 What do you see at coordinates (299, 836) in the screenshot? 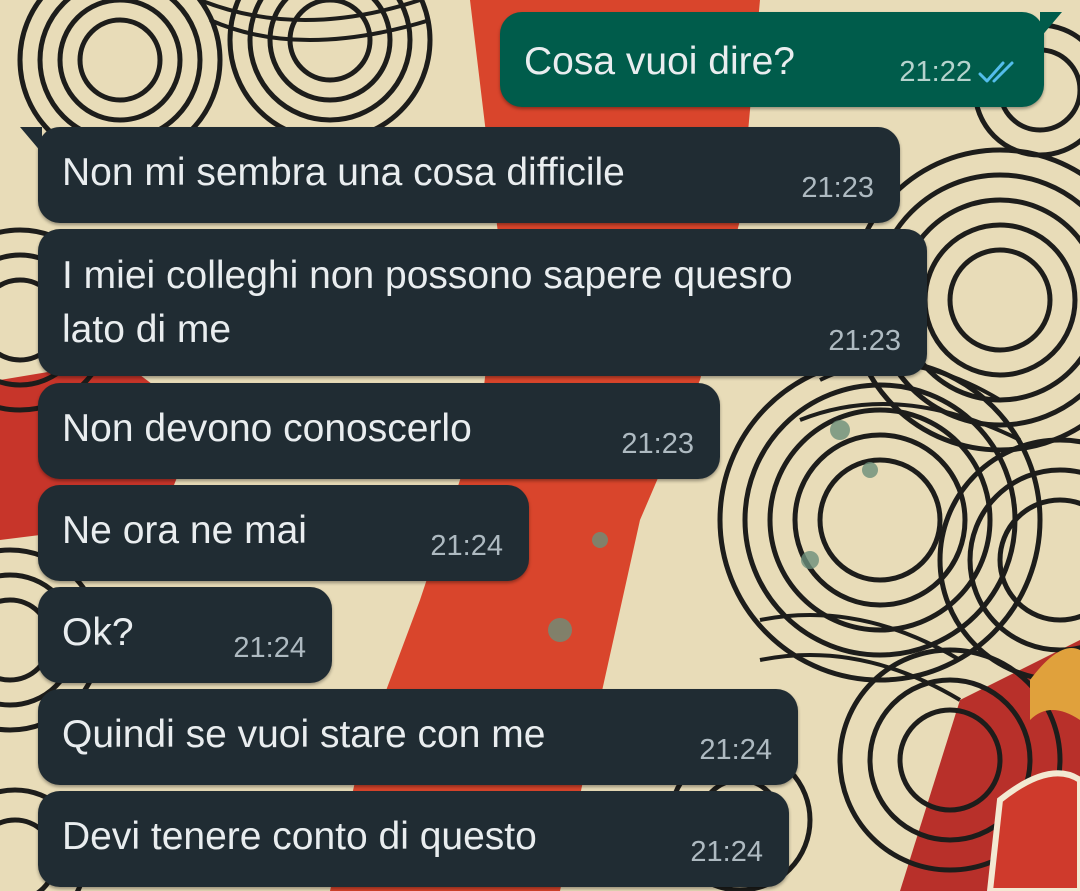
I see `message-text: Devi tenere conto di questo` at bounding box center [299, 836].